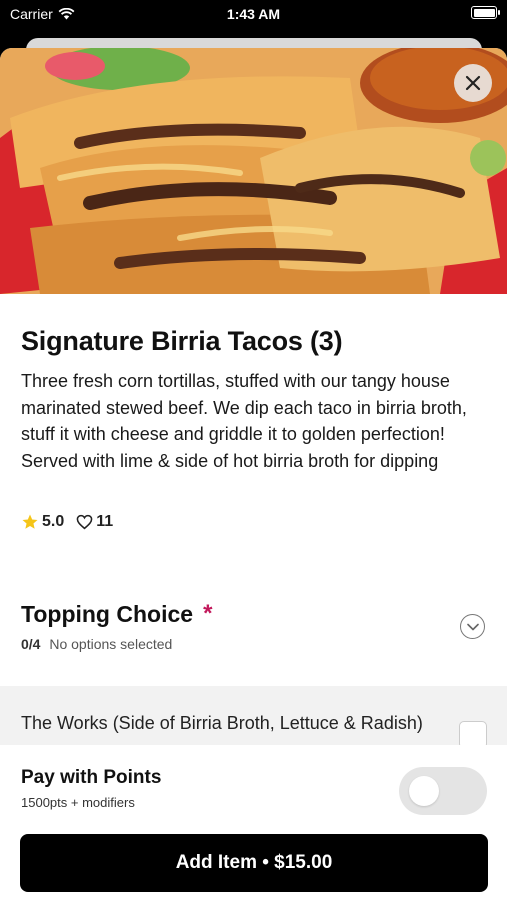 The height and width of the screenshot is (900, 507). I want to click on status-time: 1:43 AM, so click(253, 14).